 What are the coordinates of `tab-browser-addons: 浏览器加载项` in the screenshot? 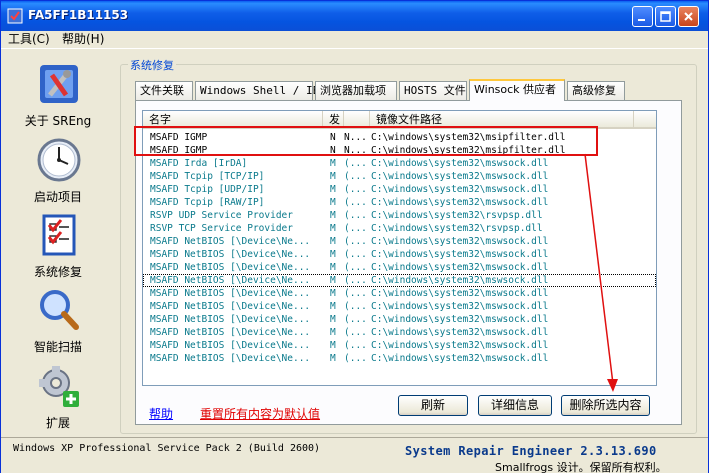 It's located at (356, 90).